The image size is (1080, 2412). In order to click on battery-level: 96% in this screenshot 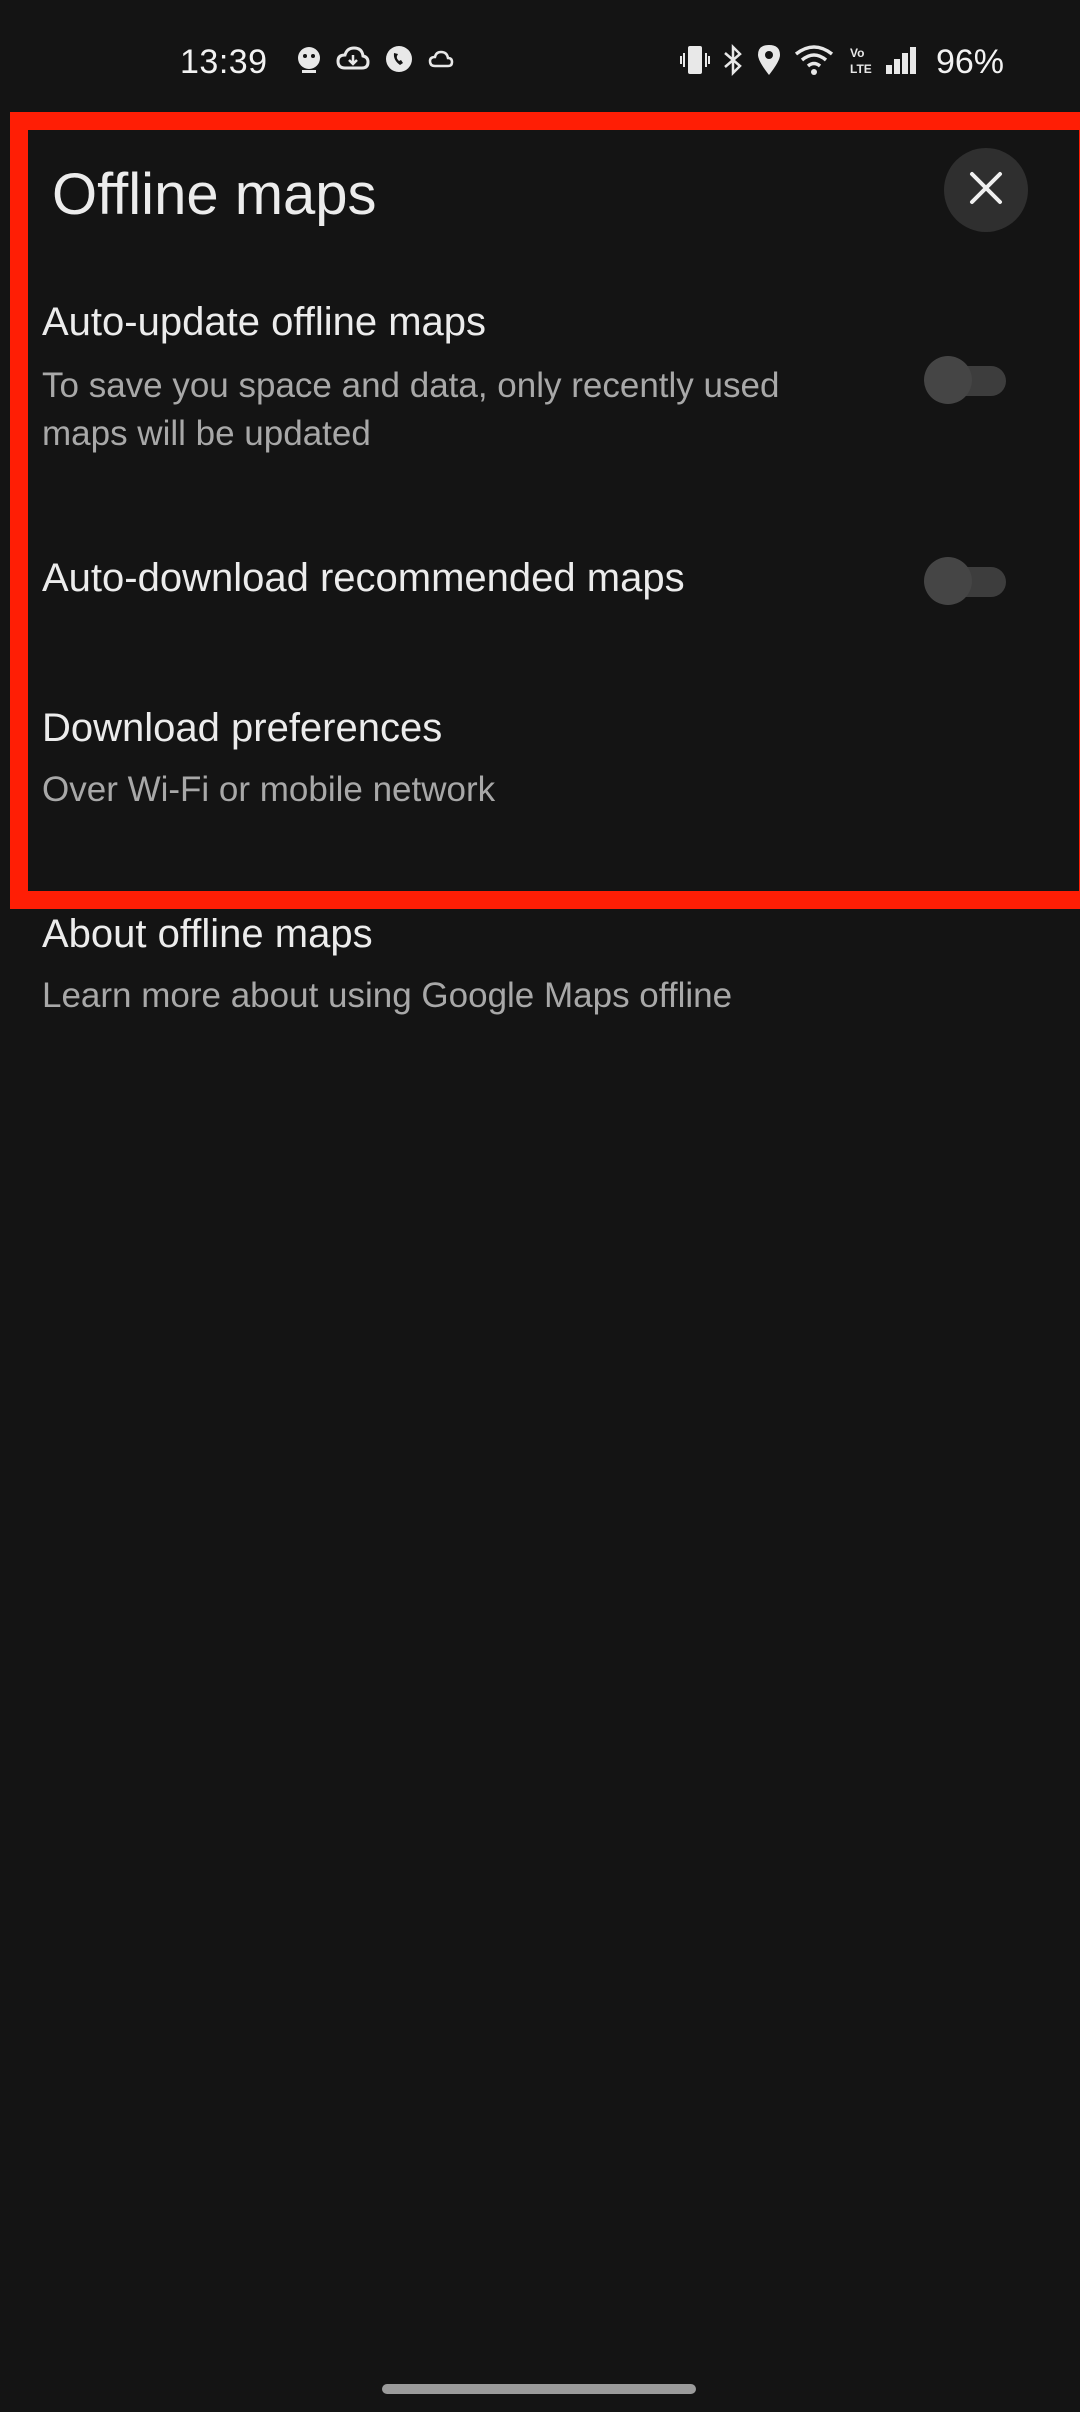, I will do `click(969, 62)`.